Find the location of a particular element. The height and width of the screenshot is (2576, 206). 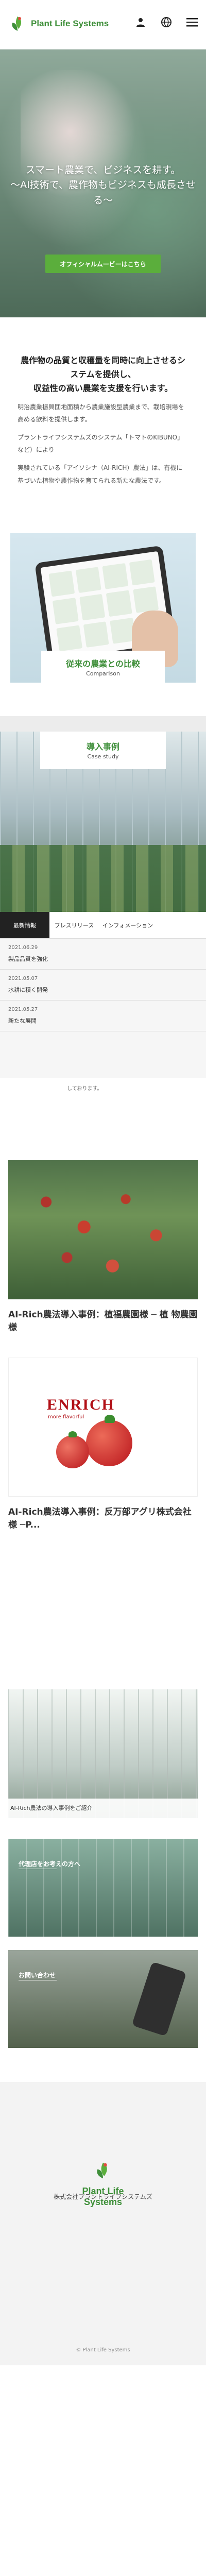

hero-line-1: スマート農業で、ビジネスを耕す。 is located at coordinates (103, 170).